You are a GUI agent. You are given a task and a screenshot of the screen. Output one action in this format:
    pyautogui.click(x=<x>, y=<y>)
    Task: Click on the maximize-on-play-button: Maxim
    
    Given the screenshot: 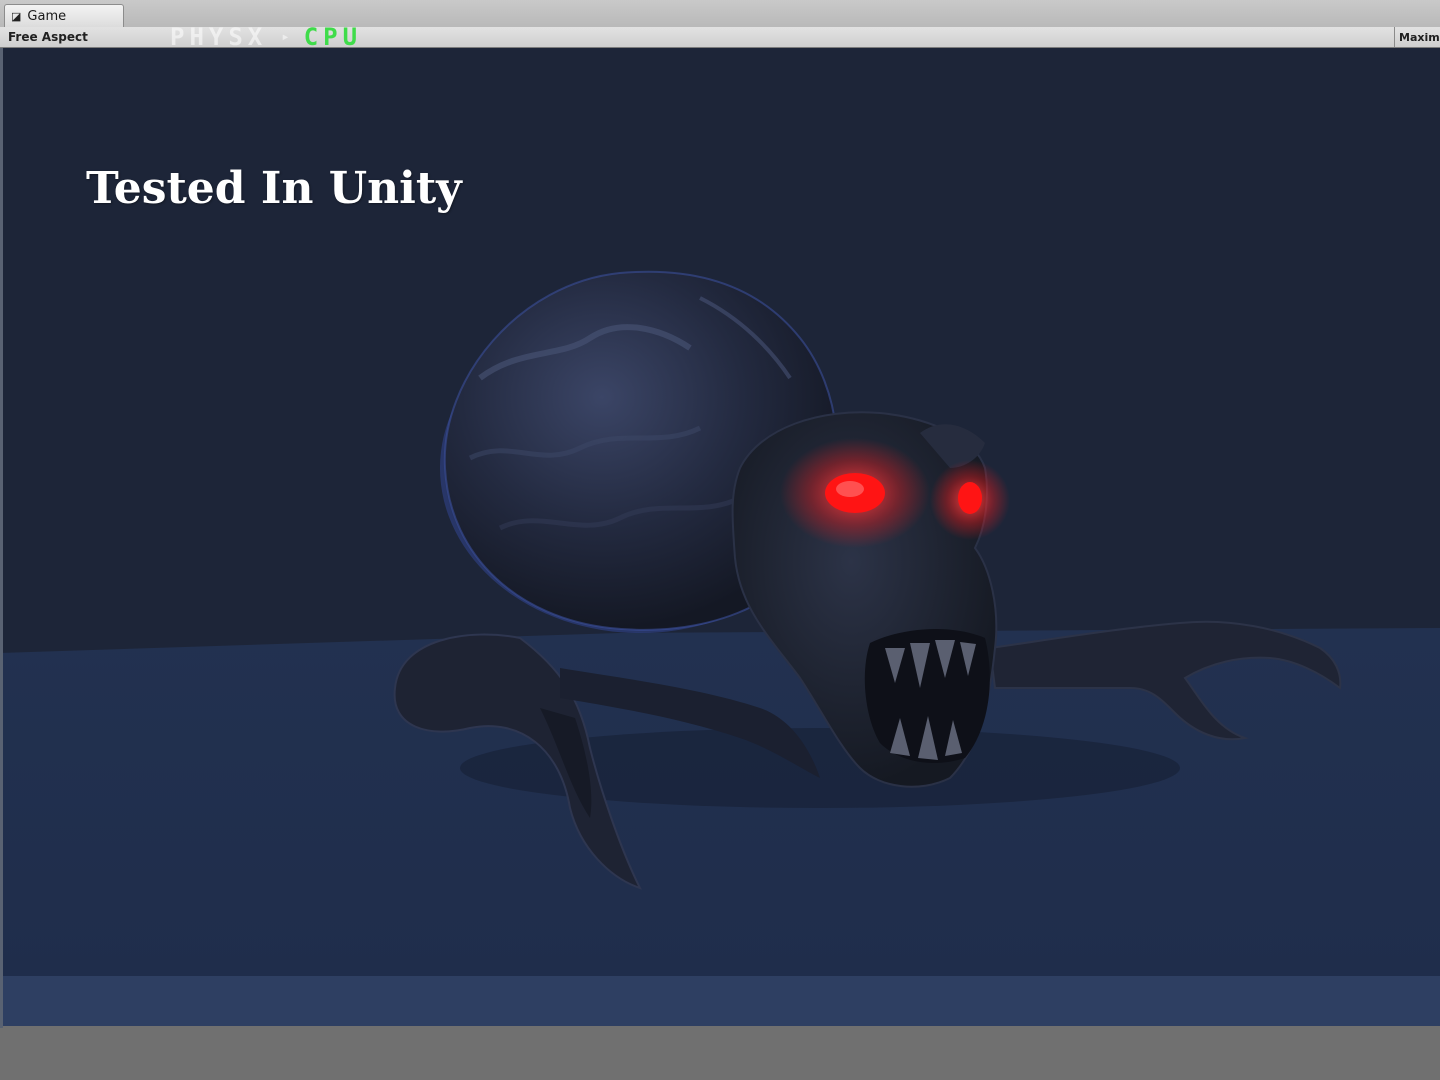 What is the action you would take?
    pyautogui.click(x=1417, y=37)
    